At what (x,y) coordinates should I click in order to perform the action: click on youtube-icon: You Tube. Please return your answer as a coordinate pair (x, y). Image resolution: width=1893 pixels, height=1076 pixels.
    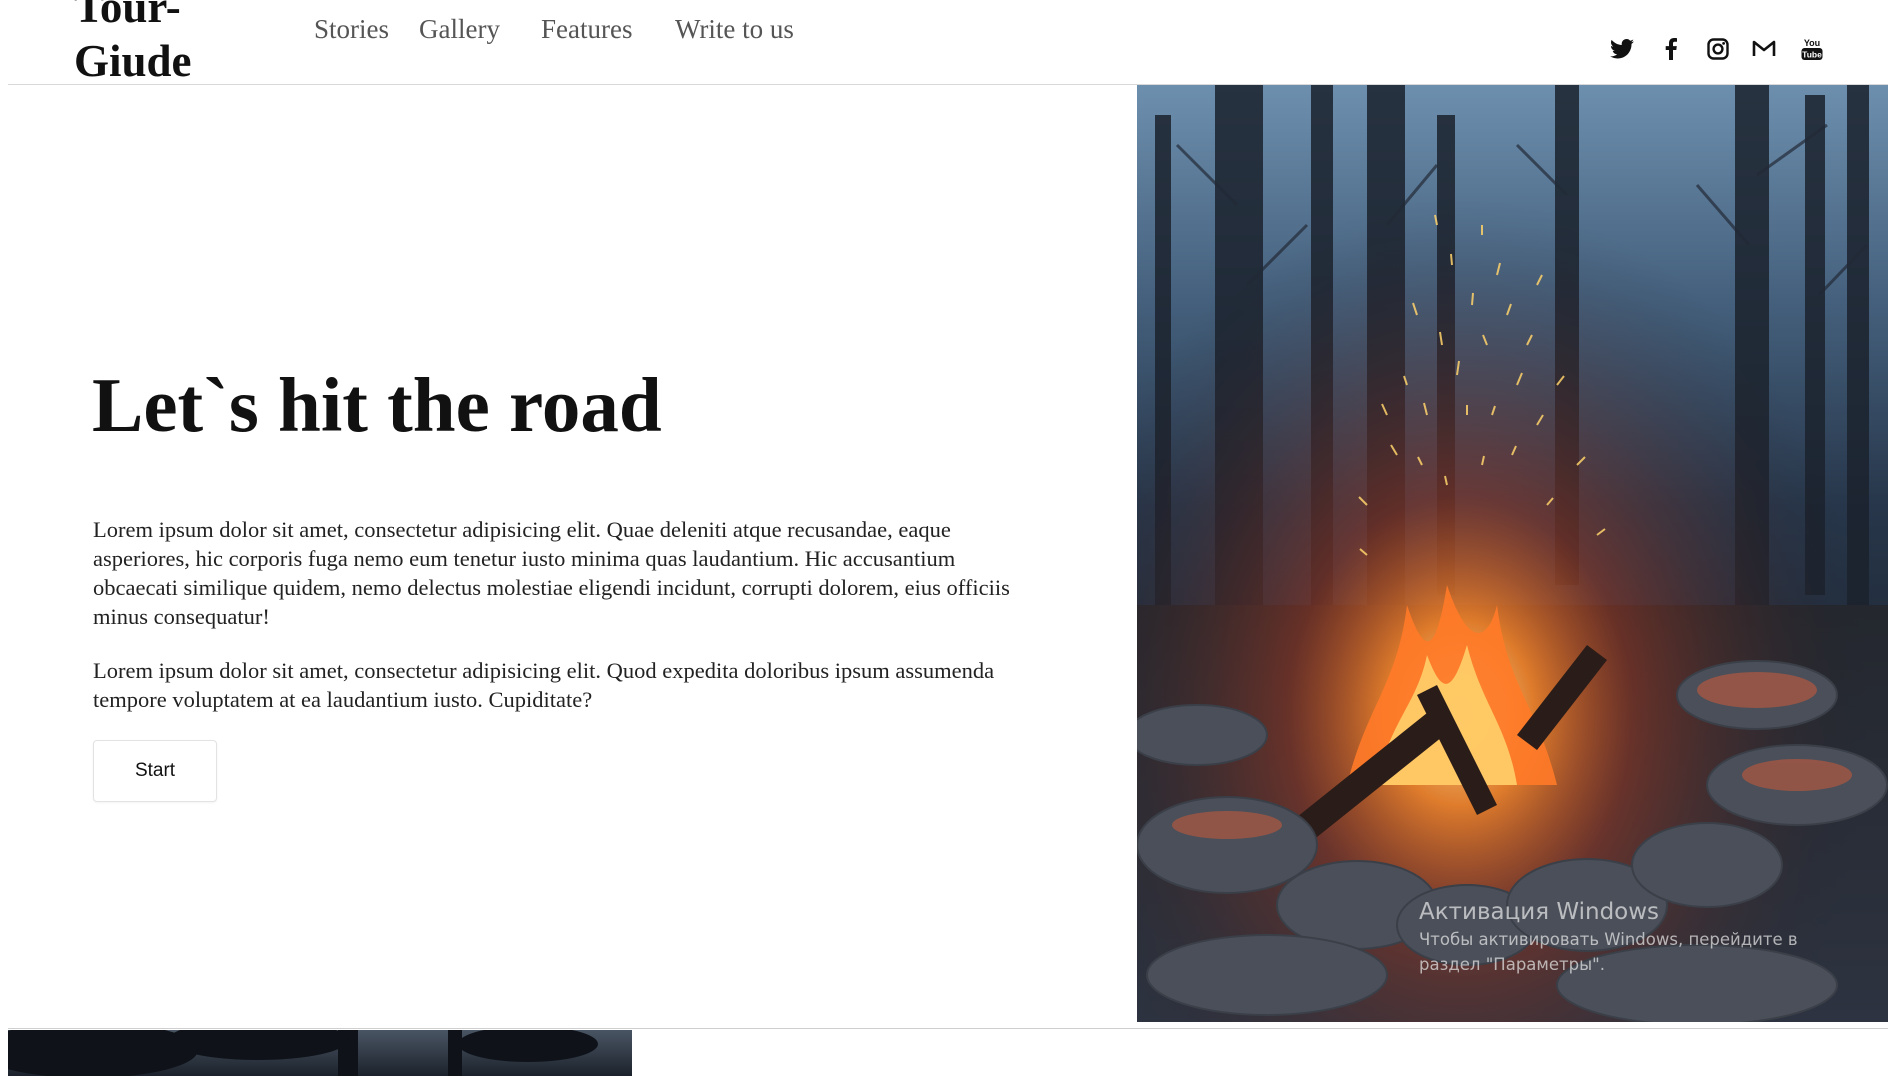
    Looking at the image, I should click on (1812, 49).